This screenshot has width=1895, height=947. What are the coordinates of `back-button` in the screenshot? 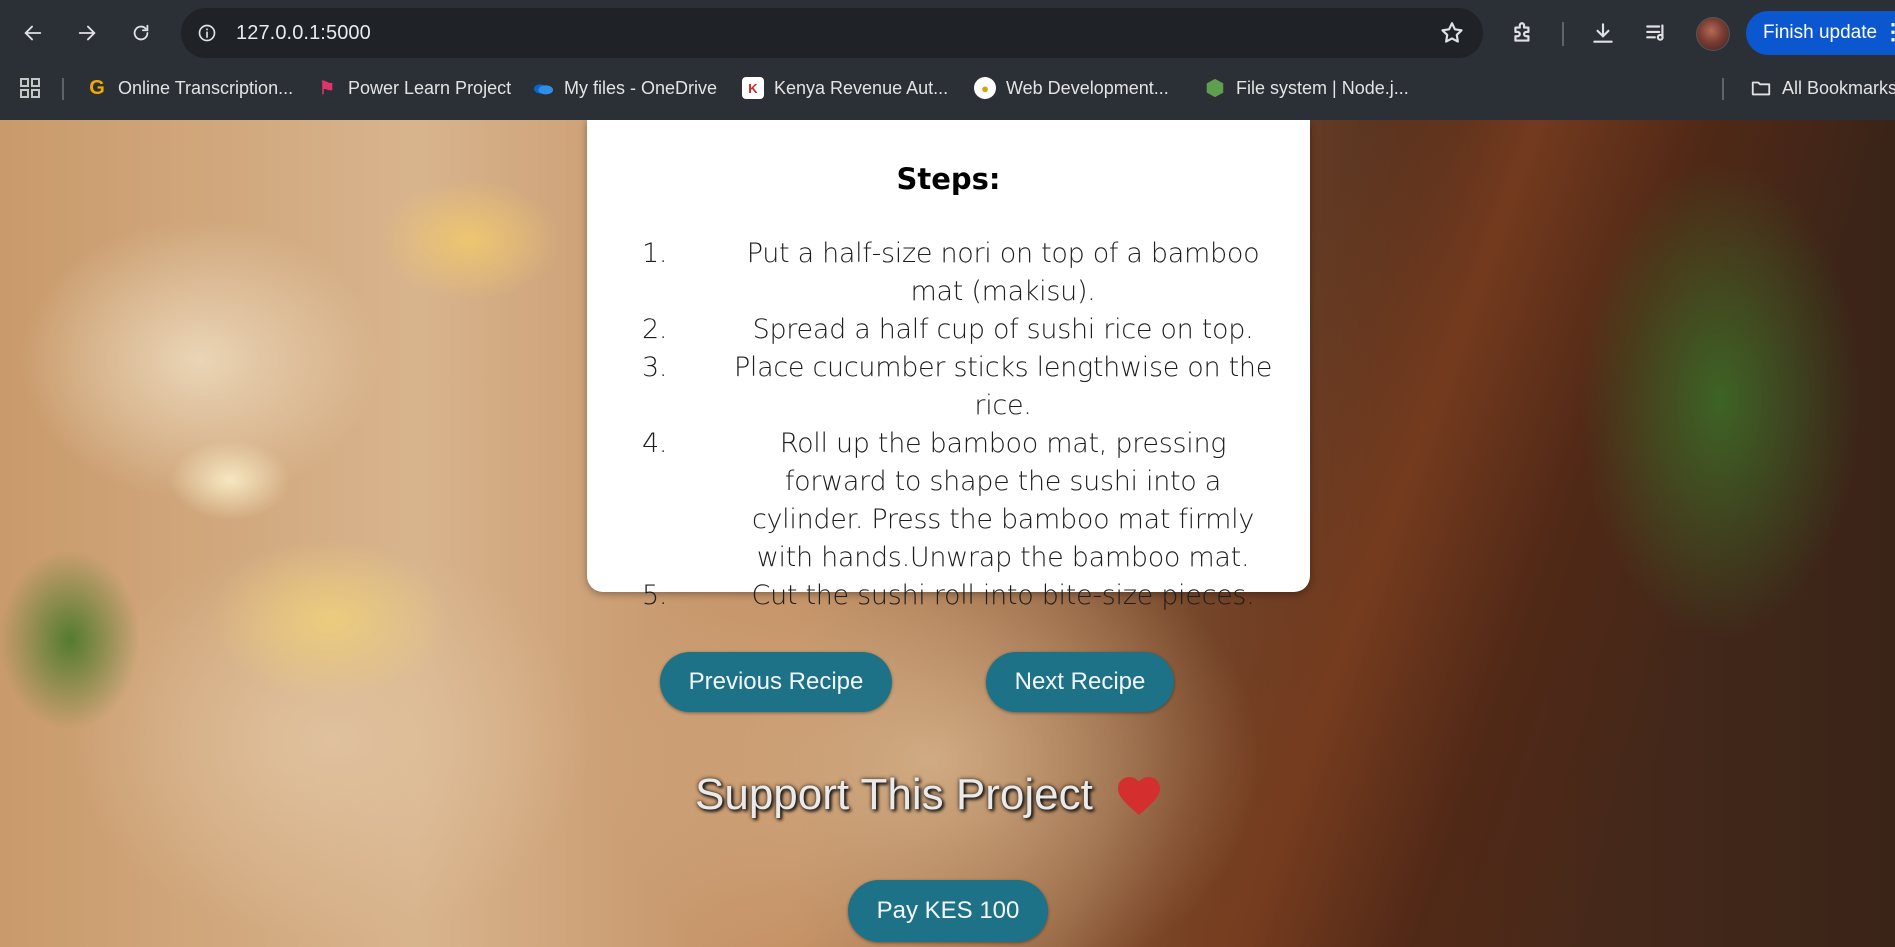 It's located at (33, 33).